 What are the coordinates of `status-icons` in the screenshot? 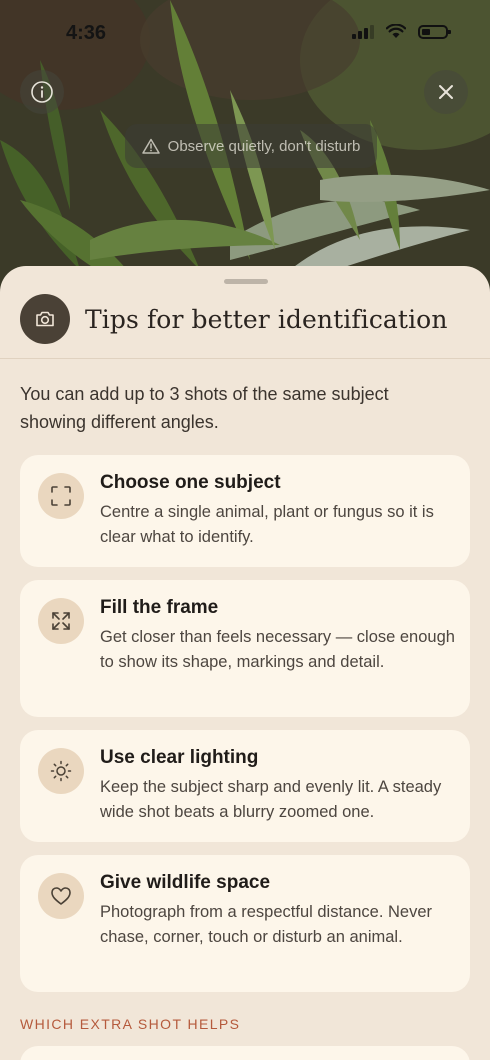 It's located at (401, 31).